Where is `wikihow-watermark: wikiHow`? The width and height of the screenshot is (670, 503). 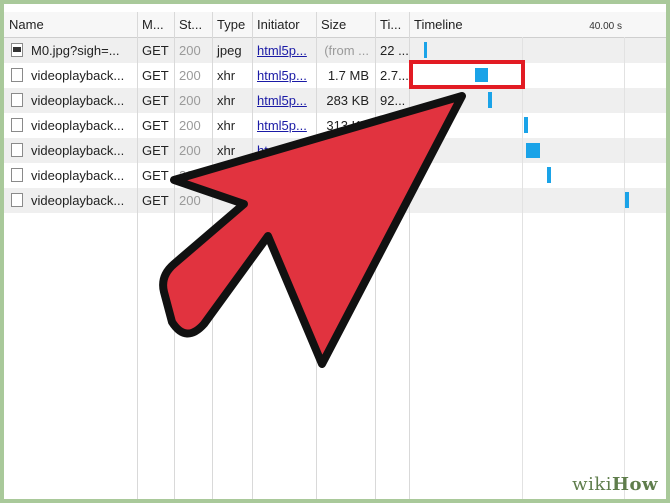
wikihow-watermark: wikiHow is located at coordinates (615, 484).